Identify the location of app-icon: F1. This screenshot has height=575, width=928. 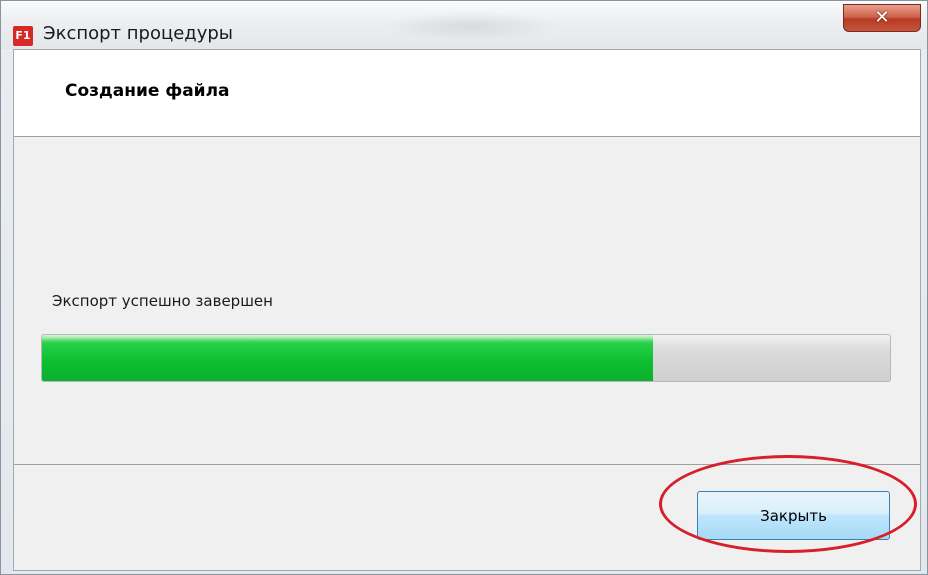
(23, 36).